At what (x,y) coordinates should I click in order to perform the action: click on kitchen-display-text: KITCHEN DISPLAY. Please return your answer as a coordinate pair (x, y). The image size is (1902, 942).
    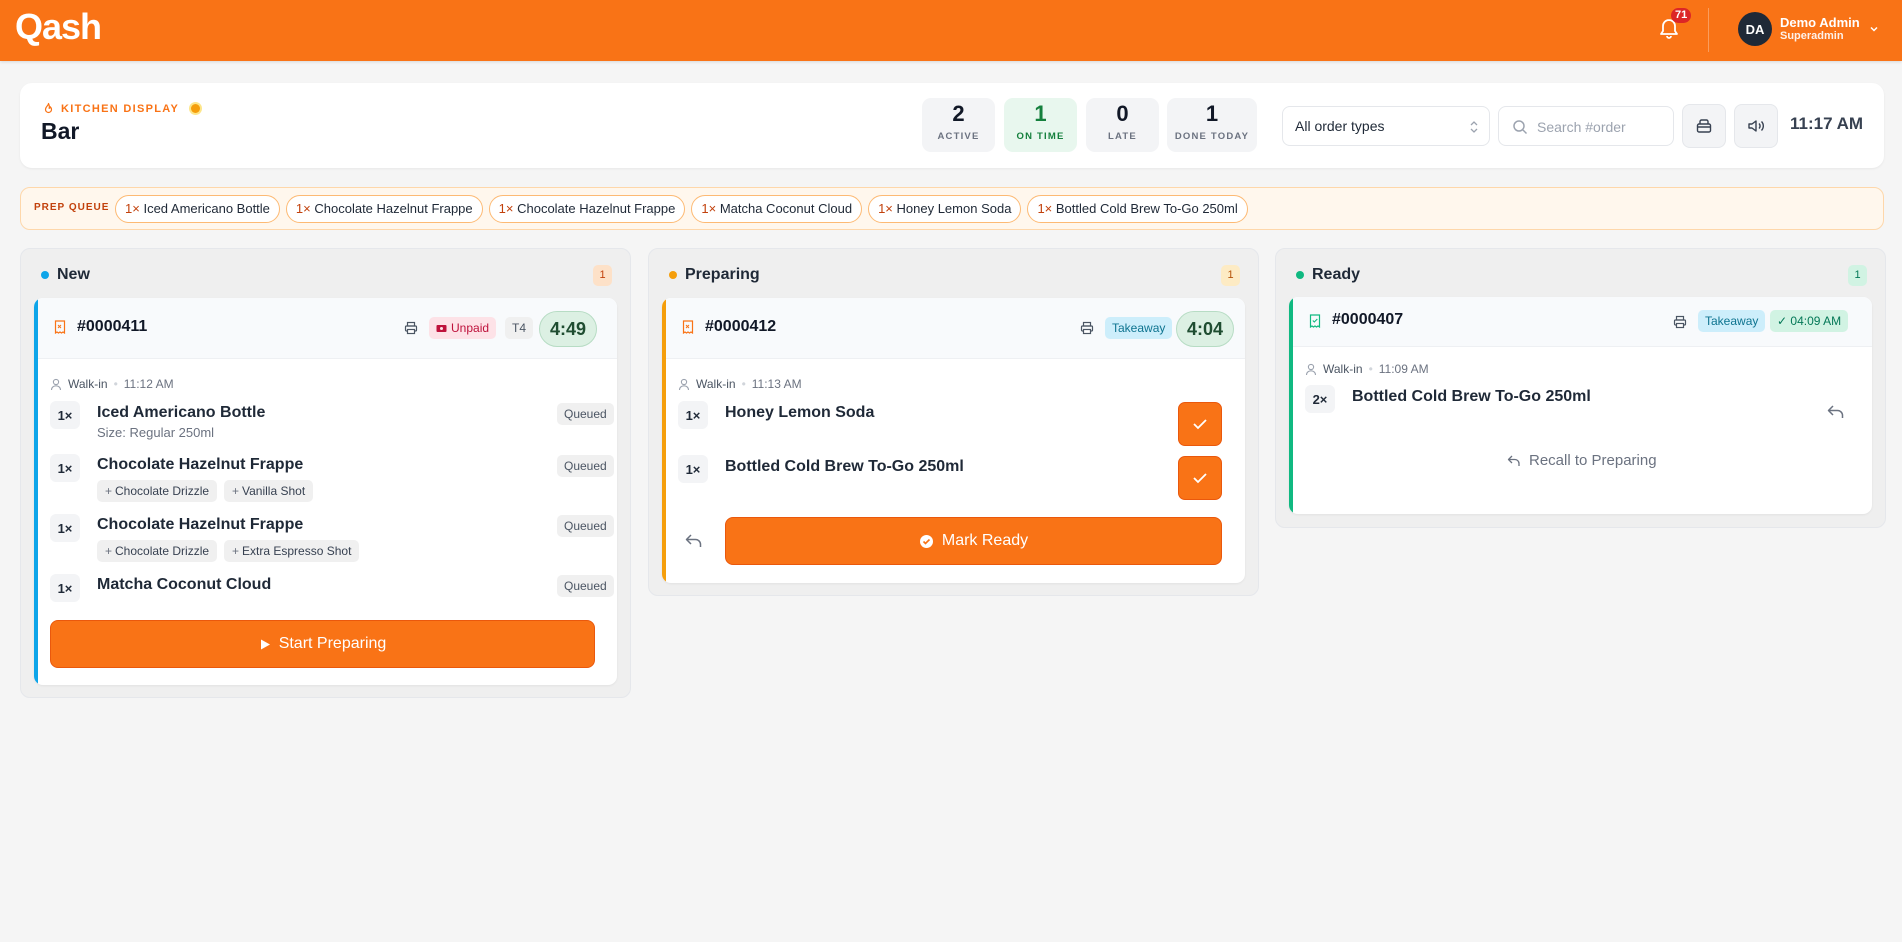
    Looking at the image, I should click on (120, 108).